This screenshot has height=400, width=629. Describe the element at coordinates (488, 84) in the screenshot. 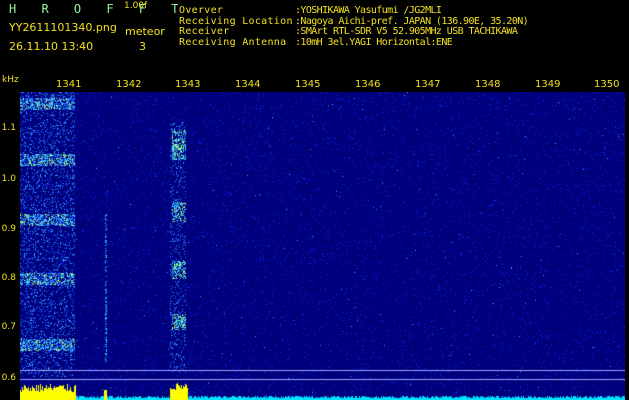

I see `time-tick-label: 1348` at that location.